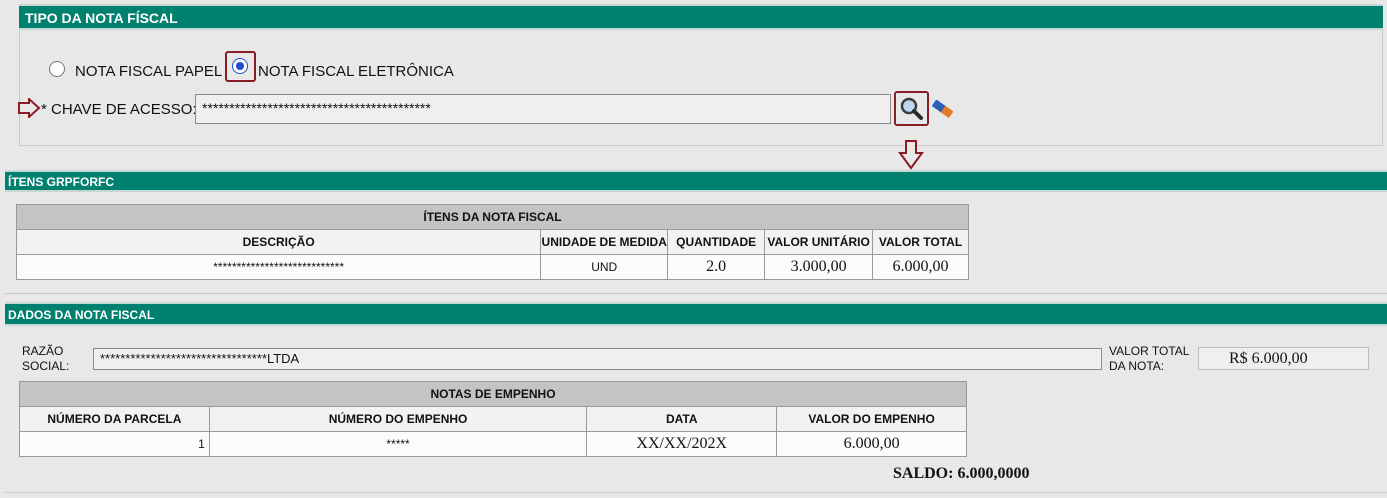 This screenshot has width=1387, height=498. What do you see at coordinates (356, 71) in the screenshot?
I see `radio-label-eletronica: NOTA FISCAL ELETRÔNICA` at bounding box center [356, 71].